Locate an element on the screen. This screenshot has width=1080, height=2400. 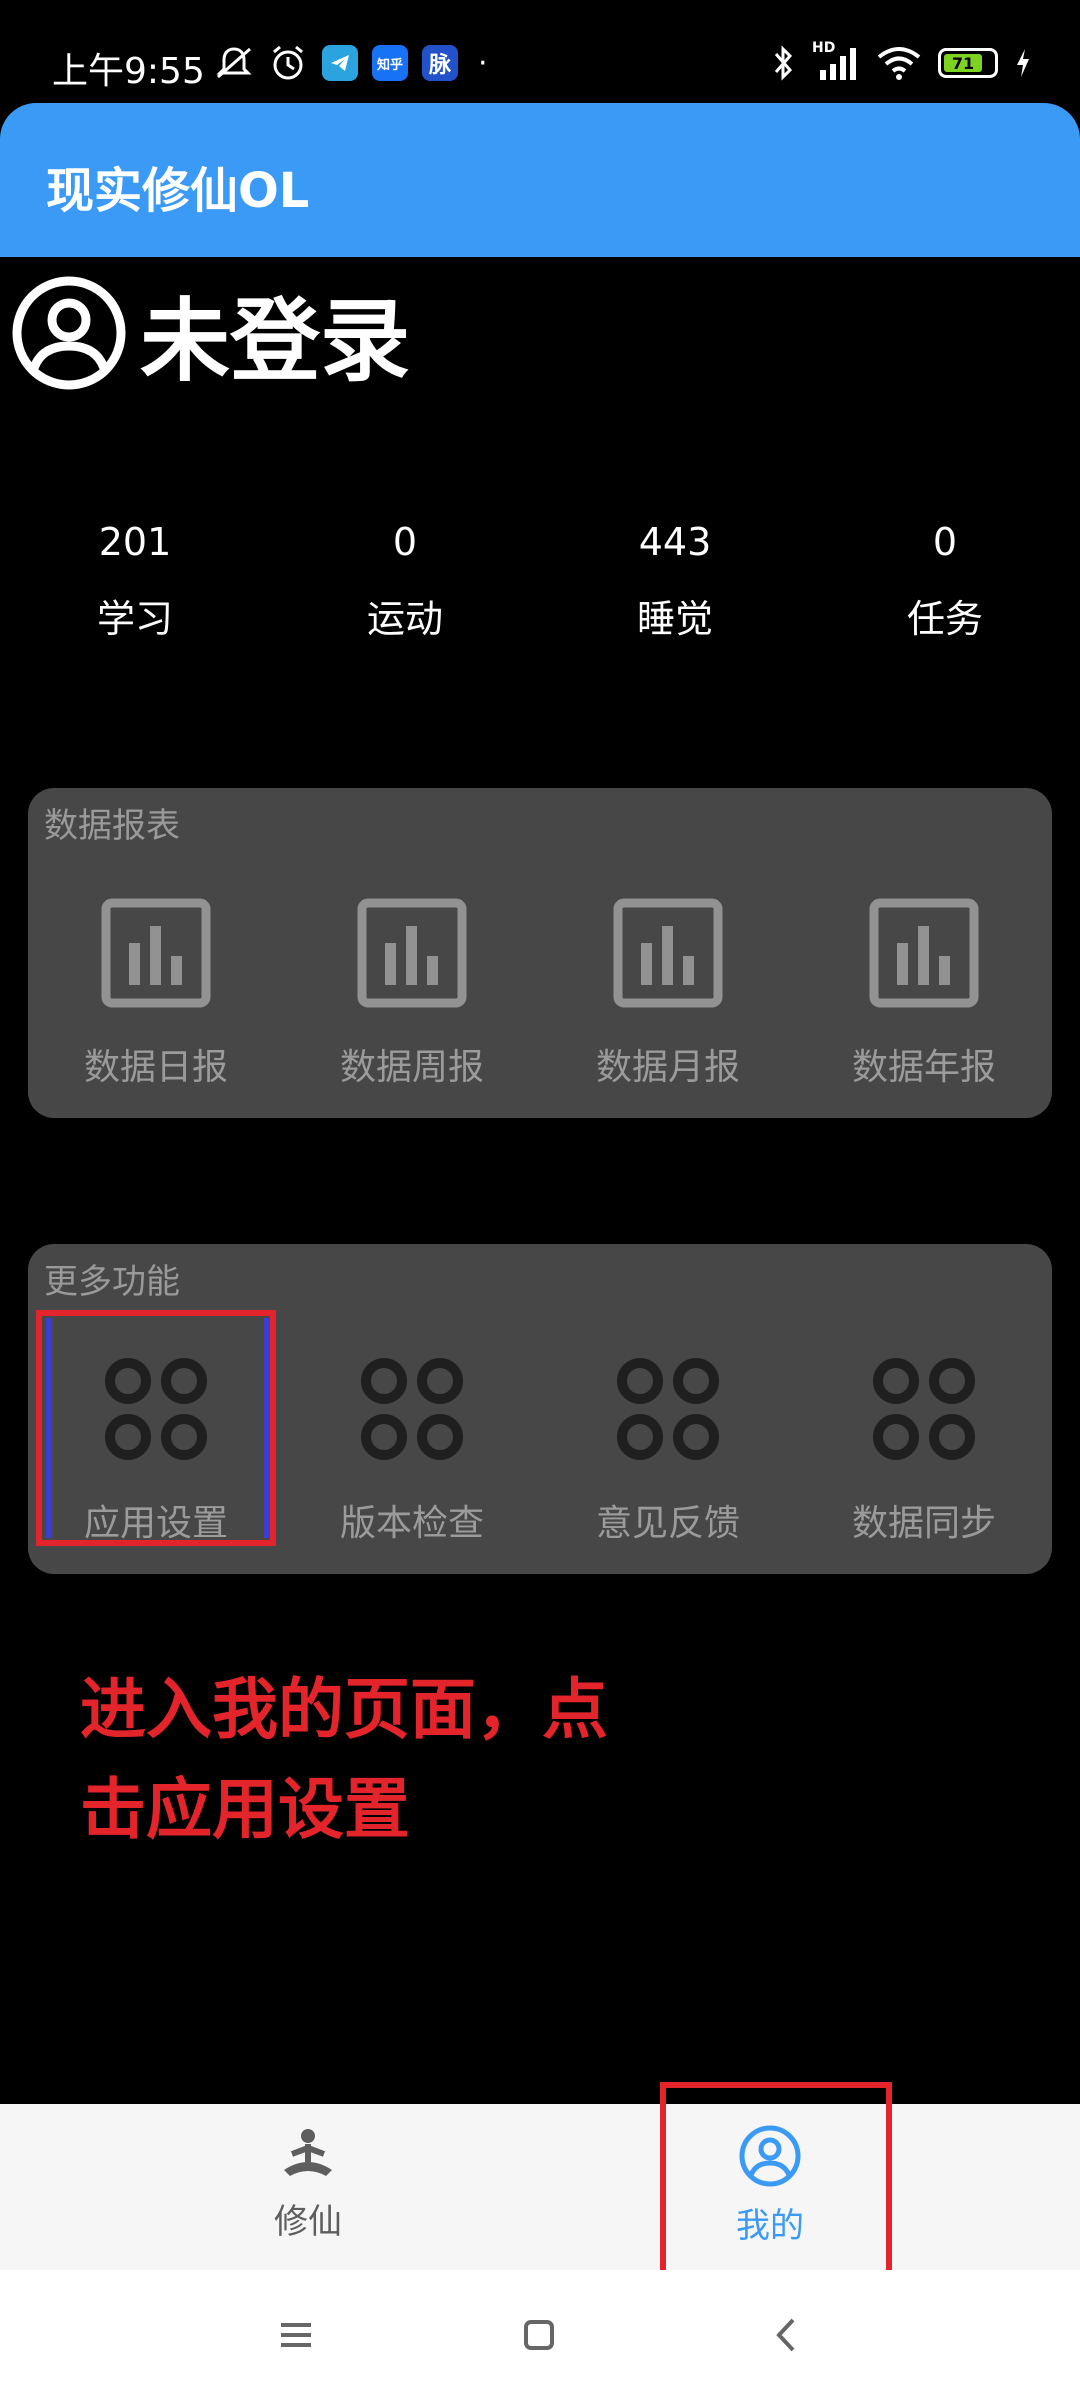
wifi-icon is located at coordinates (899, 63).